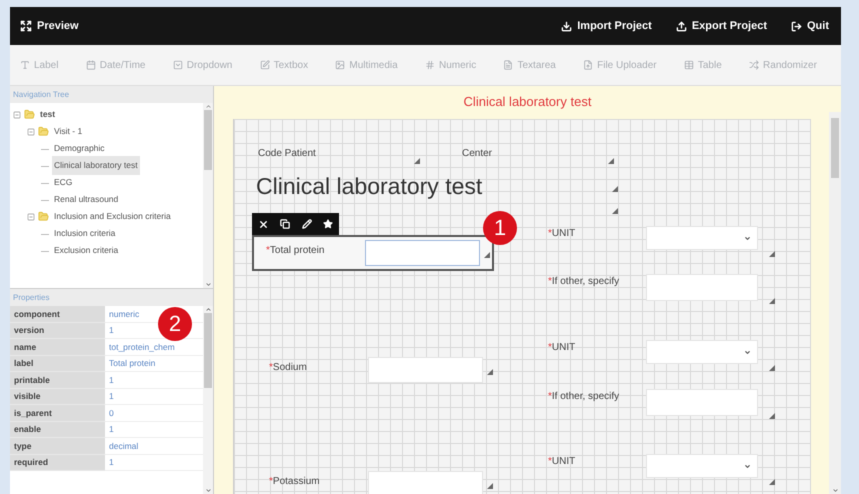 The height and width of the screenshot is (494, 859). What do you see at coordinates (295, 482) in the screenshot?
I see `field-label: *Potassium` at bounding box center [295, 482].